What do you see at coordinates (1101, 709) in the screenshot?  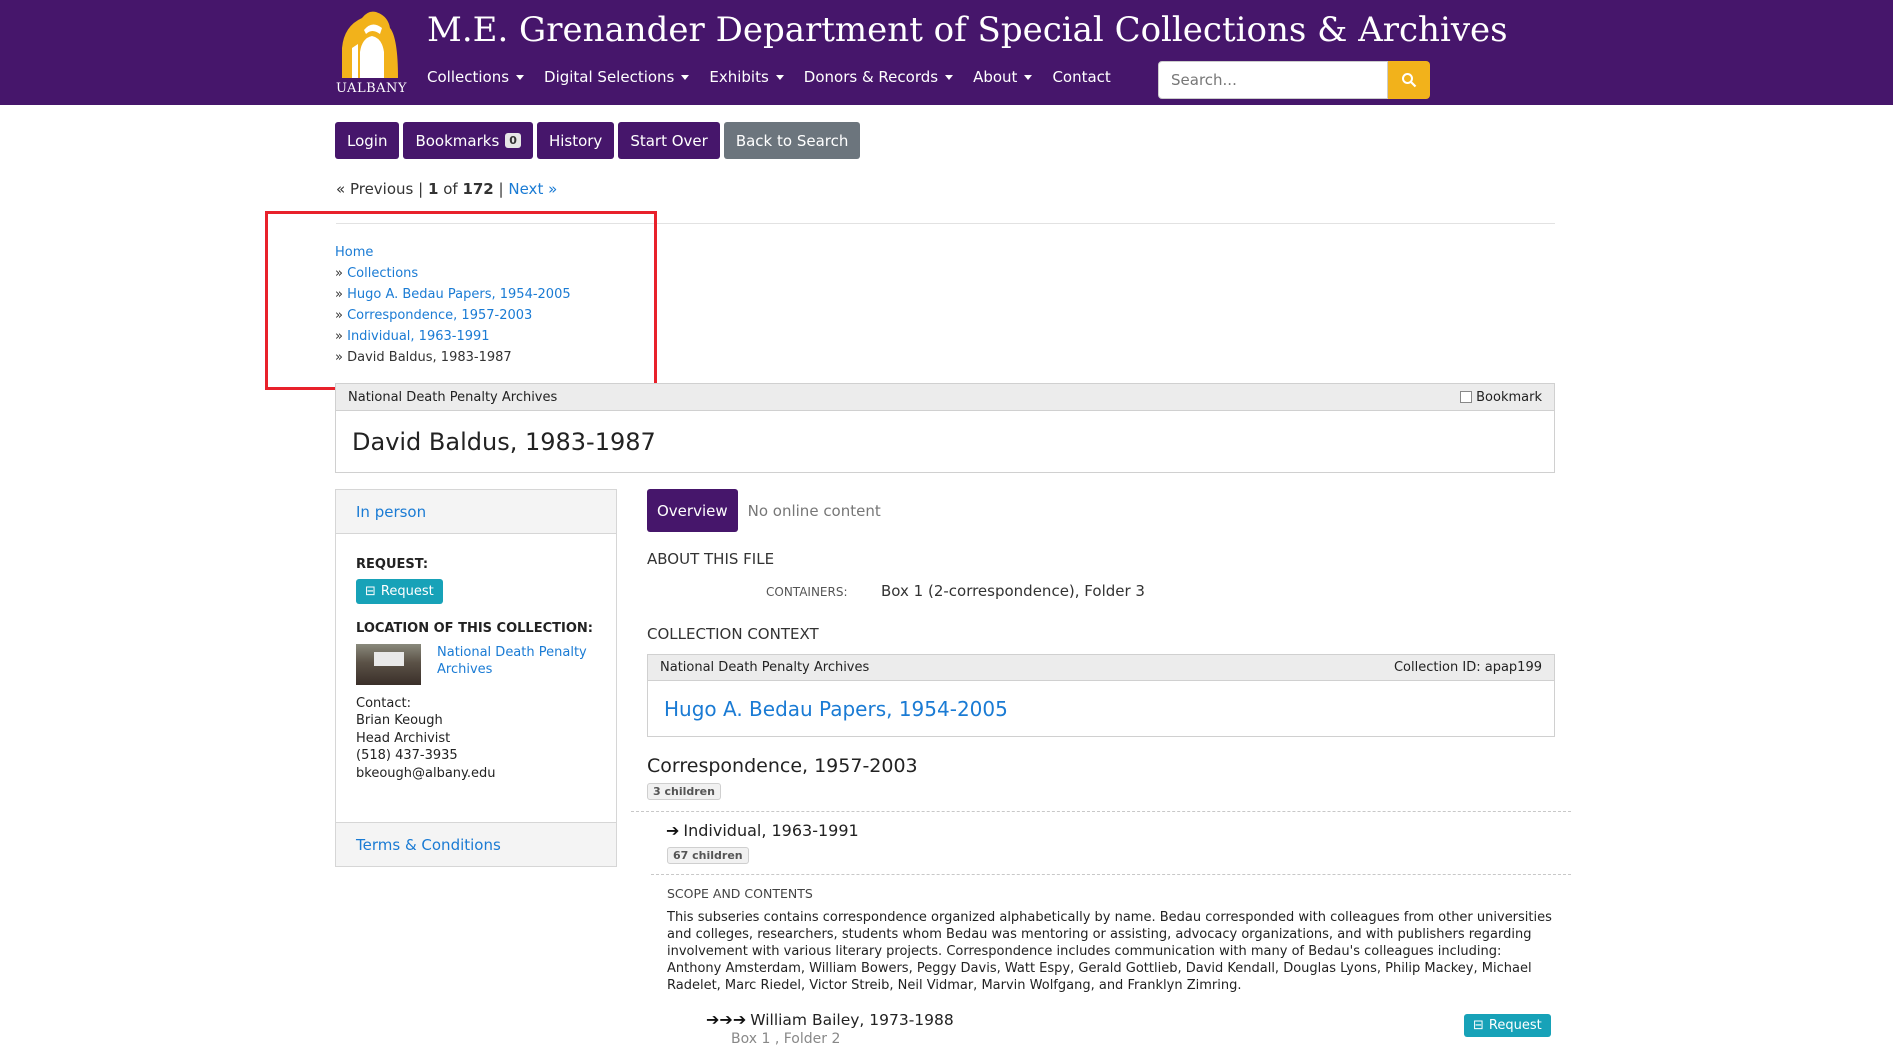 I see `collection-title-link: Hugo A. Bedau Papers, 1954-2005` at bounding box center [1101, 709].